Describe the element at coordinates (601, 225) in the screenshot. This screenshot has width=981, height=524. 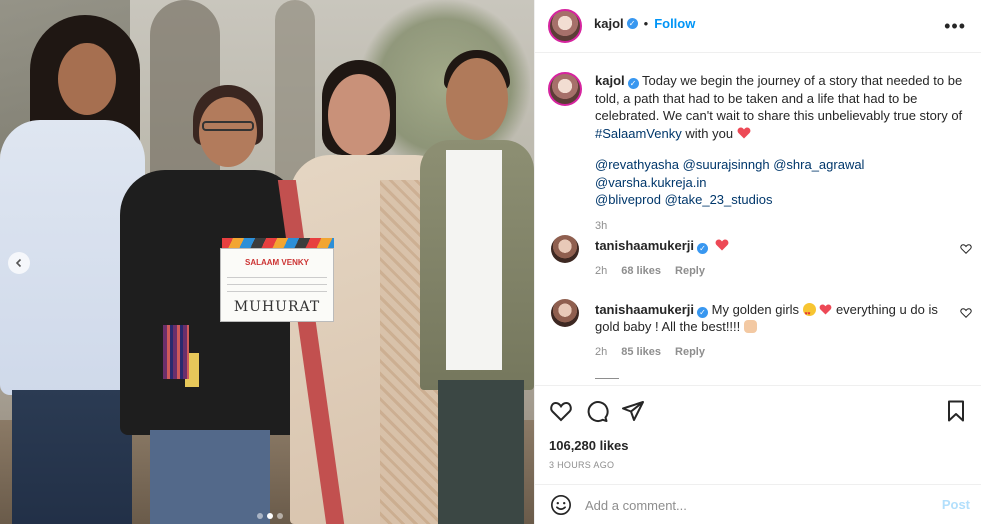
I see `caption-age: 3h` at that location.